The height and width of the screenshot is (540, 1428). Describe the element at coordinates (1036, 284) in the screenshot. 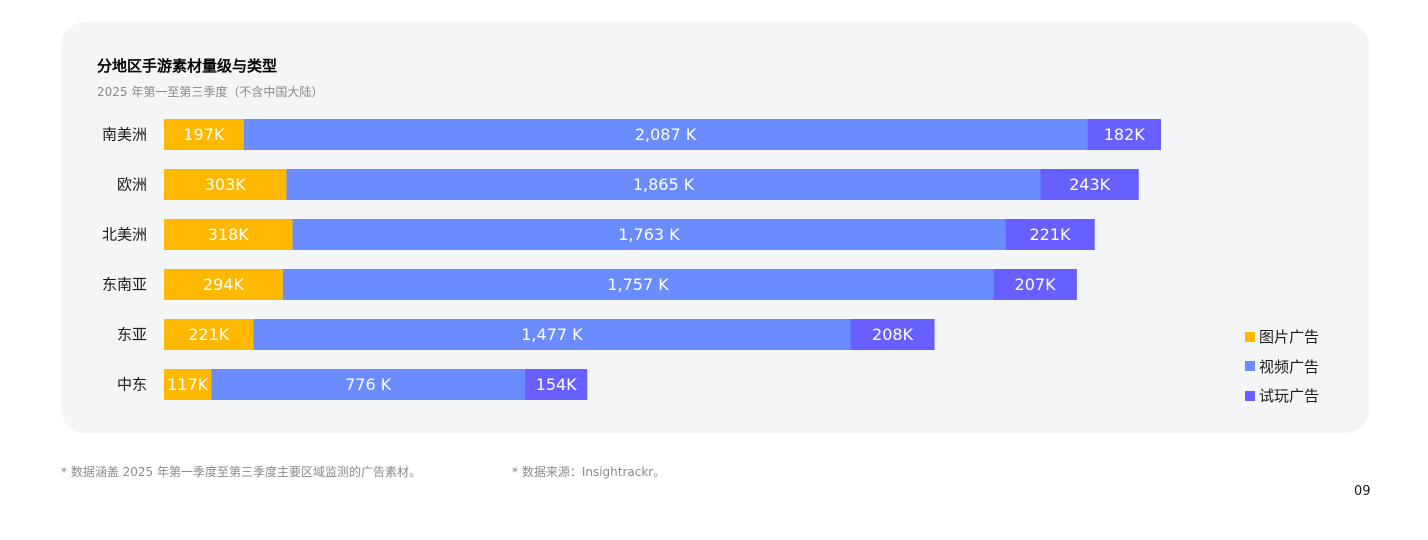

I see `data-label-playable: 207K` at that location.